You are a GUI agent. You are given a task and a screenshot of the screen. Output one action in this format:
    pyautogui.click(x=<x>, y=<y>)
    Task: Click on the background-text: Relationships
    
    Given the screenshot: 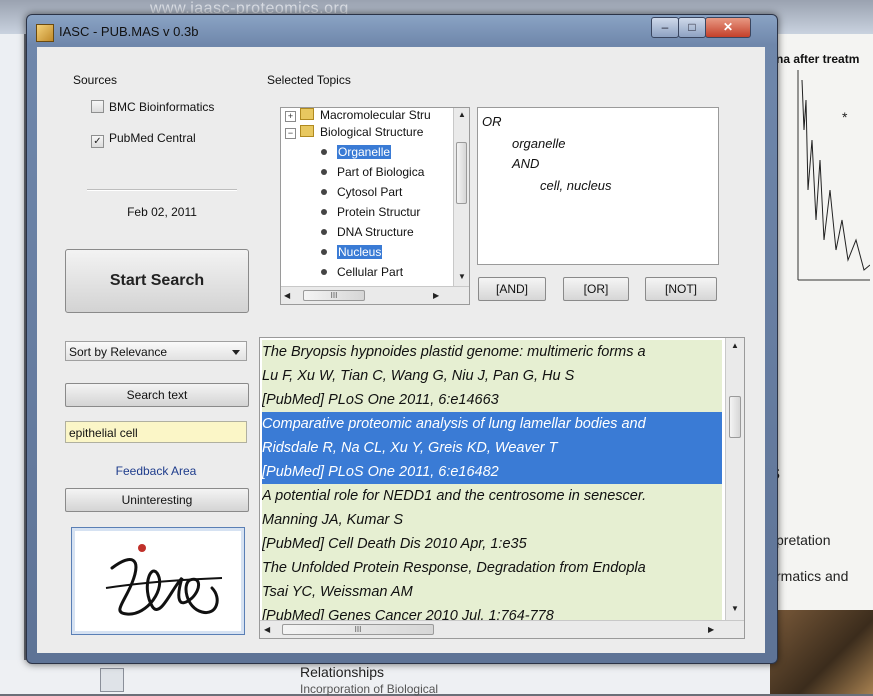 What is the action you would take?
    pyautogui.click(x=342, y=672)
    